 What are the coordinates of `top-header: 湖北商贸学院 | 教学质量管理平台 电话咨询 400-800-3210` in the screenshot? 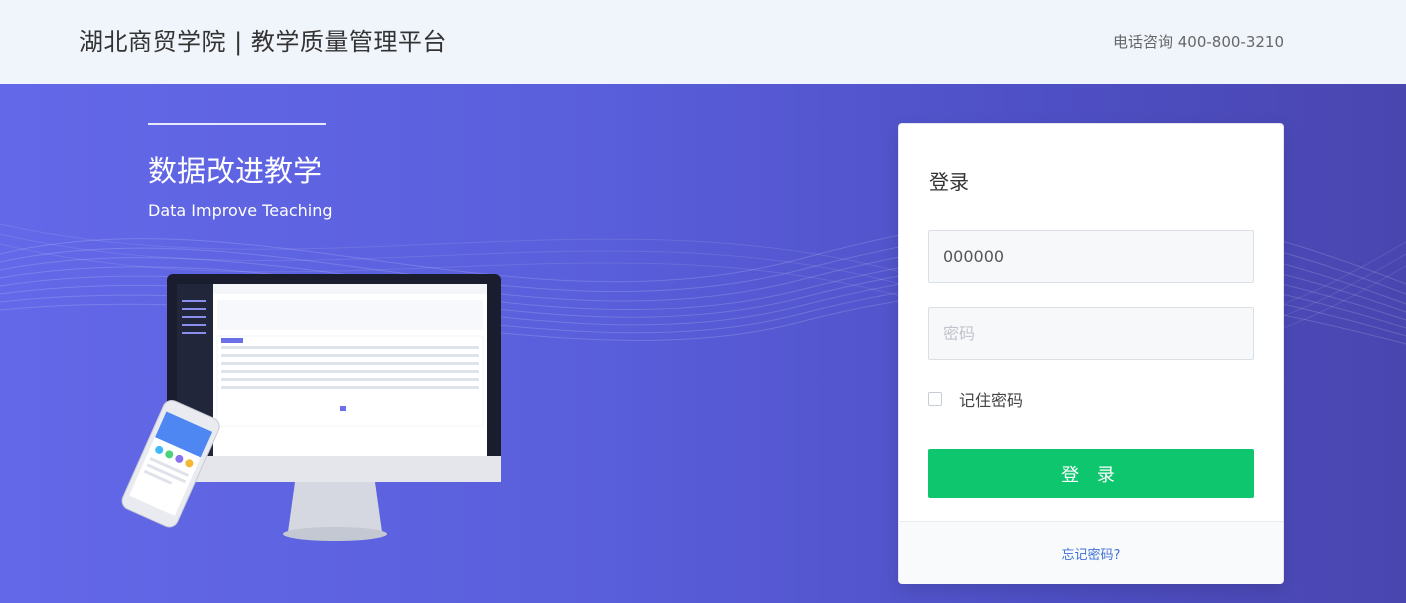 It's located at (703, 42).